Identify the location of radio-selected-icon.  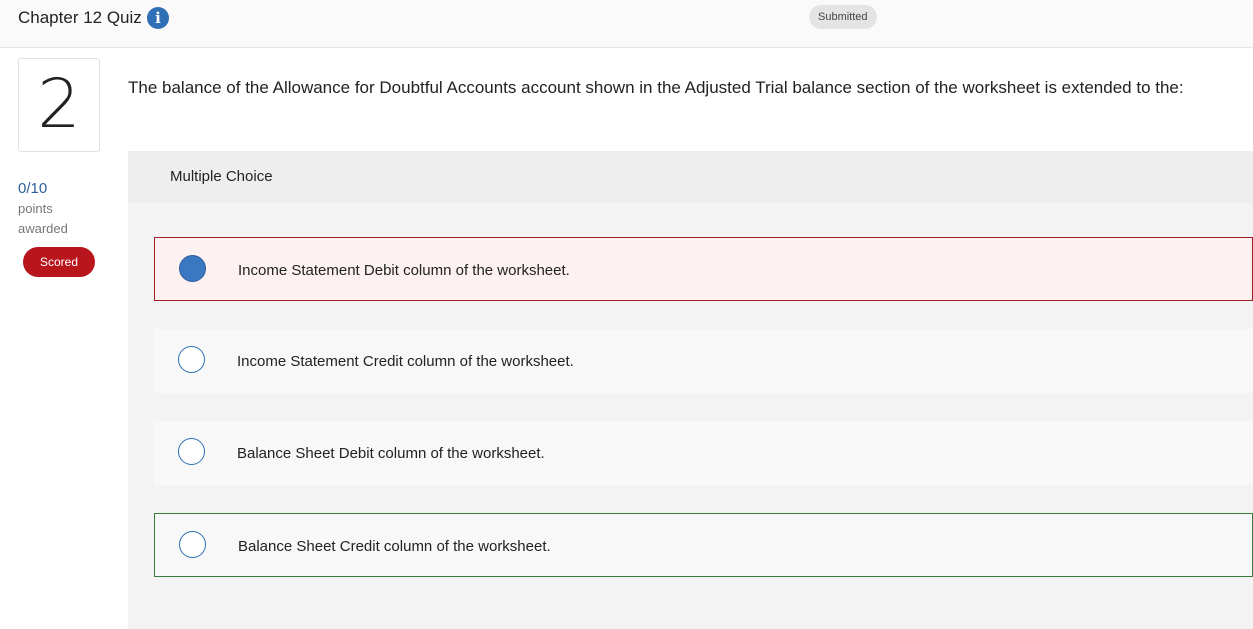
(192, 268).